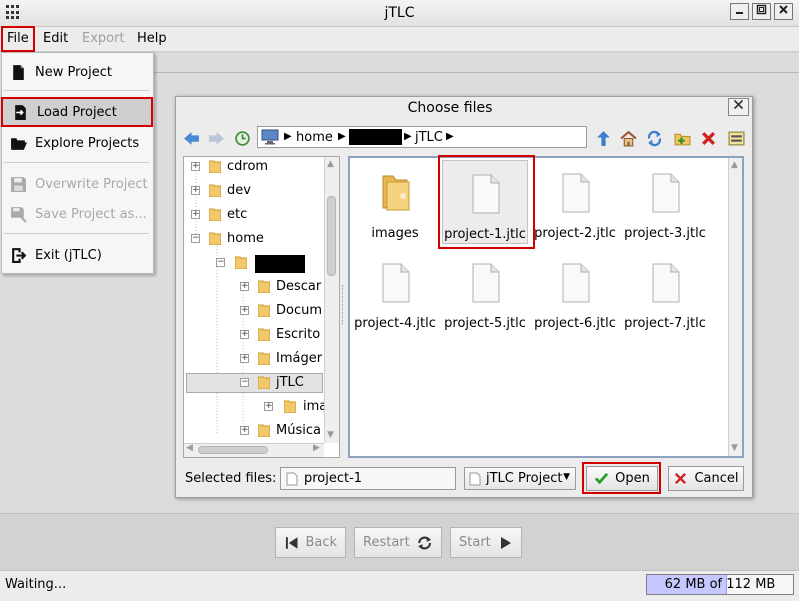 The image size is (799, 601). Describe the element at coordinates (272, 382) in the screenshot. I see `tree-node-jtlc: − jTLC` at that location.